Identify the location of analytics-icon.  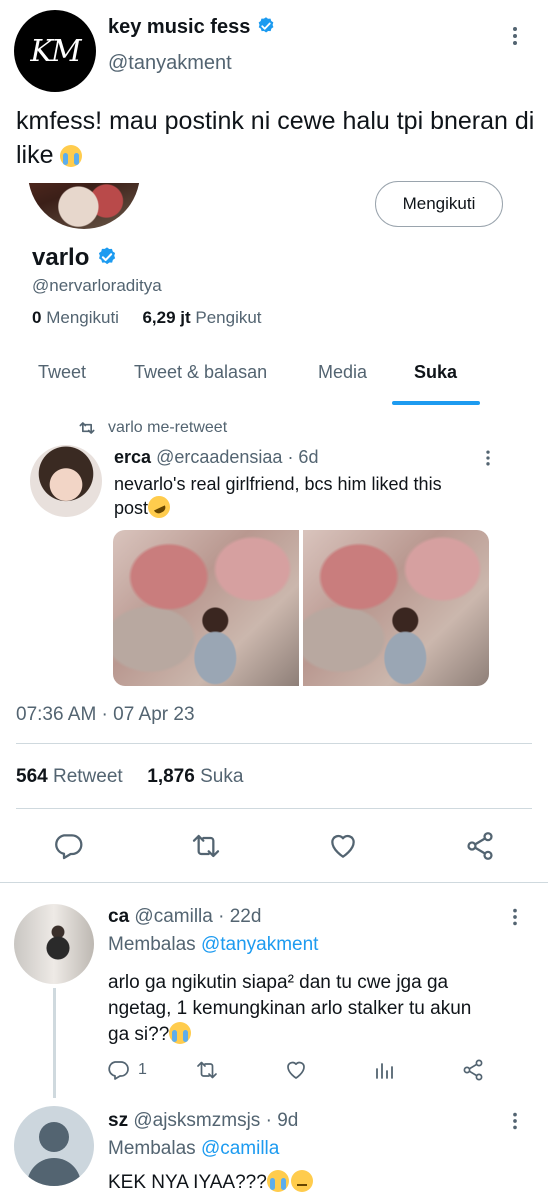
(385, 1070).